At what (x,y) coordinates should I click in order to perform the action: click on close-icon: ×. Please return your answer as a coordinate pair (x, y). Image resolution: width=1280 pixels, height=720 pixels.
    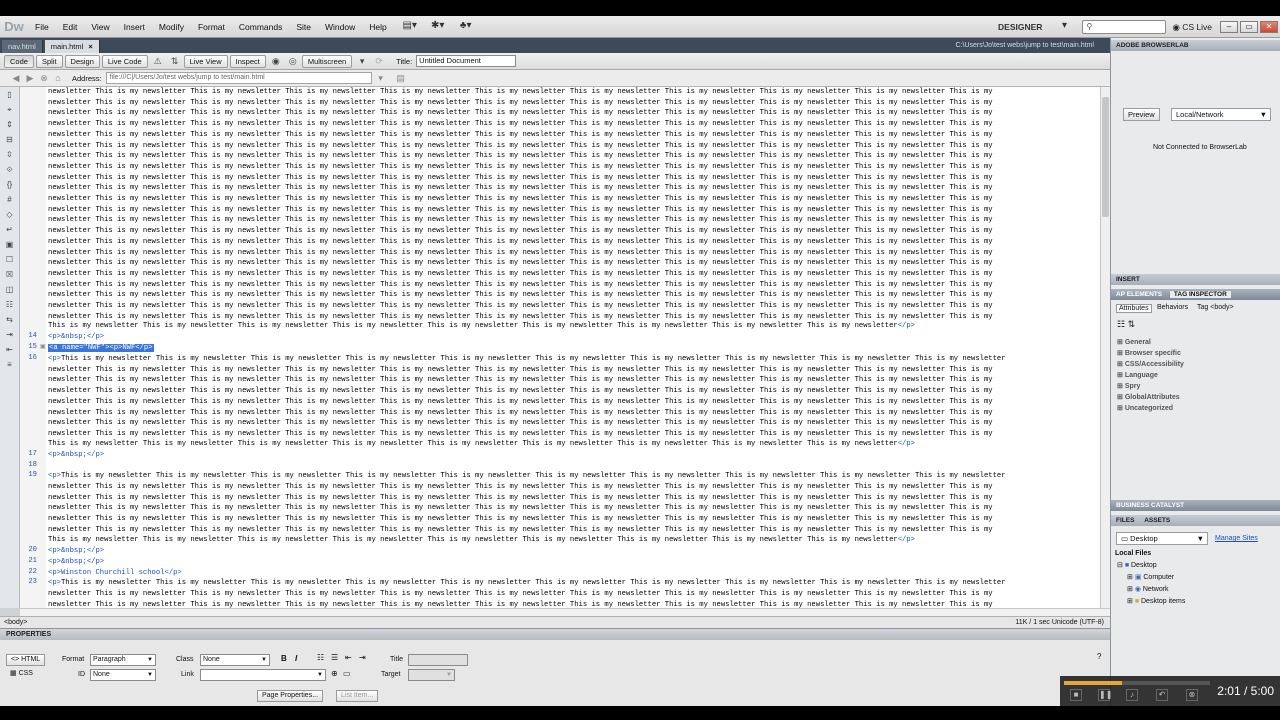
    Looking at the image, I should click on (90, 46).